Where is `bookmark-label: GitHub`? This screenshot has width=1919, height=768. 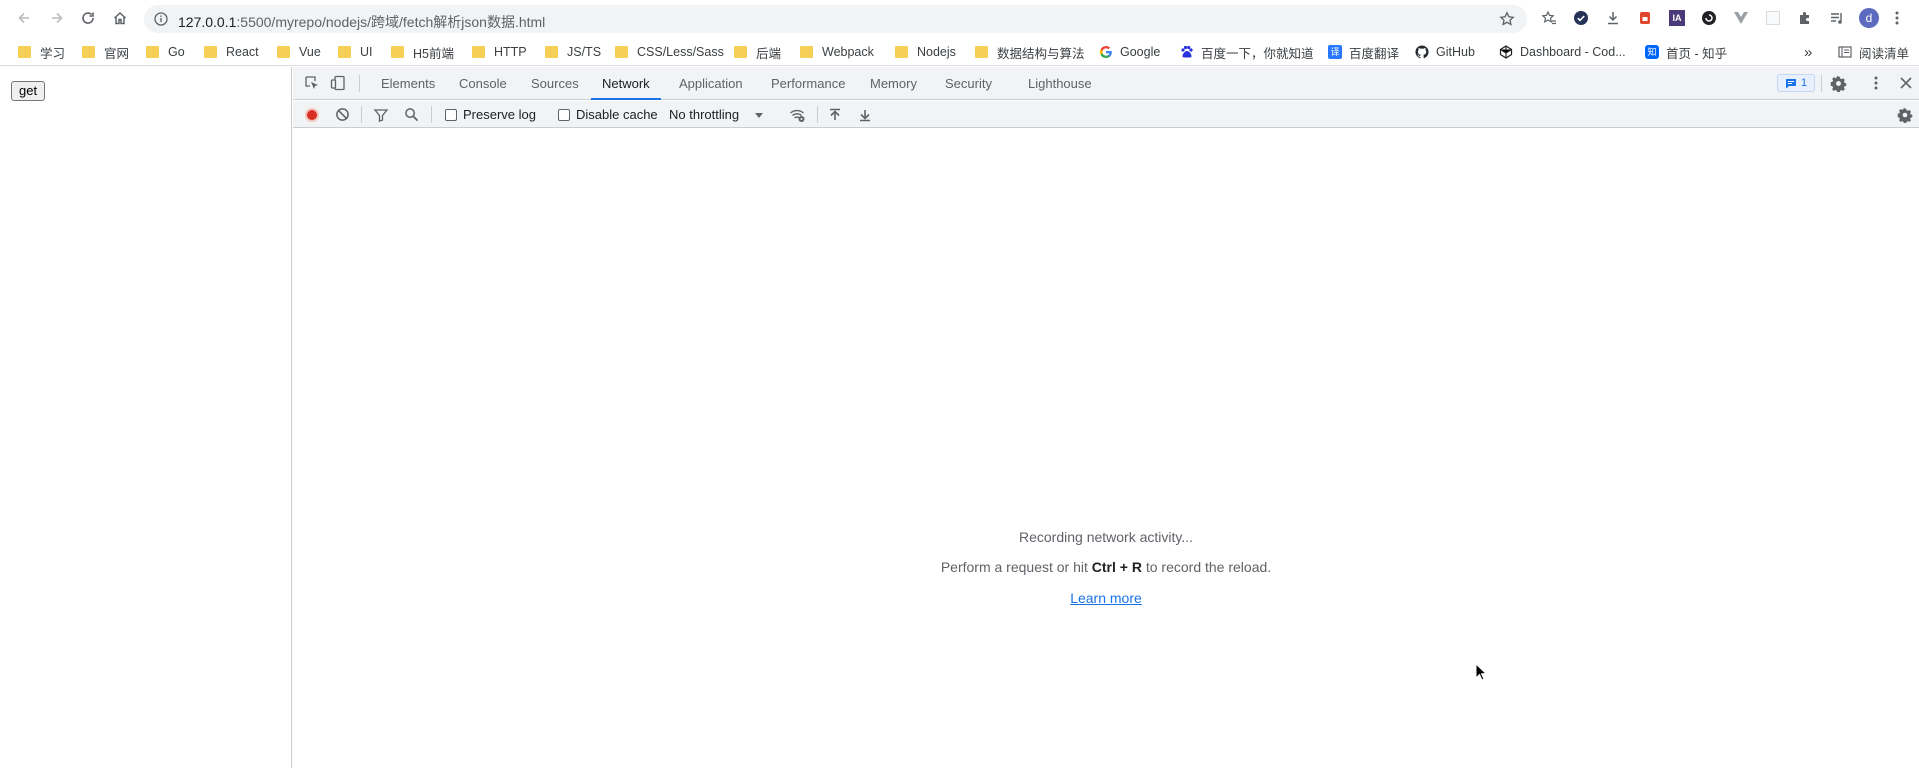 bookmark-label: GitHub is located at coordinates (1455, 52).